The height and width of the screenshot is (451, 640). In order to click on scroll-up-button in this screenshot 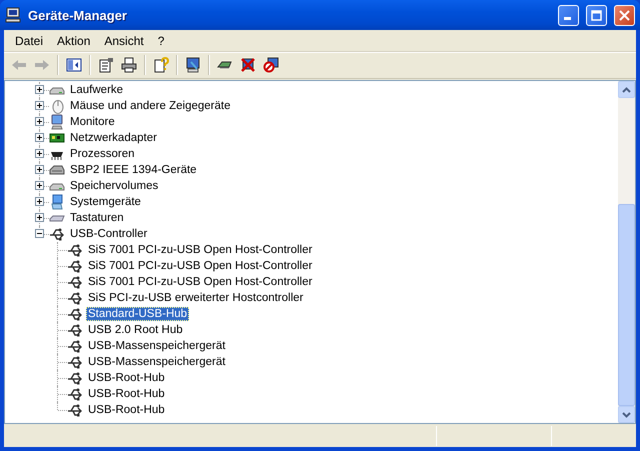, I will do `click(626, 89)`.